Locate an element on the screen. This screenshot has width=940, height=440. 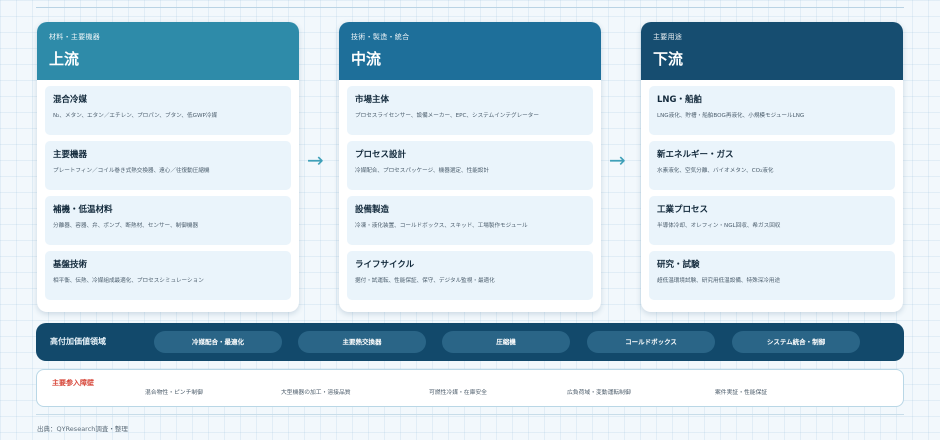
item-desc: プレートフィン／コイル巻き式熱交換器、遠心／往復動圧縮機 is located at coordinates (131, 171).